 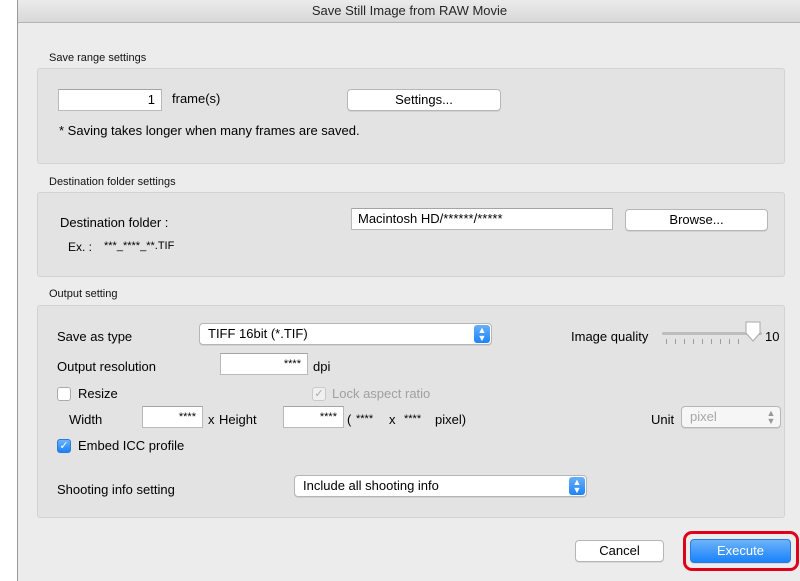 What do you see at coordinates (610, 336) in the screenshot?
I see `image-quality-label: Image quality` at bounding box center [610, 336].